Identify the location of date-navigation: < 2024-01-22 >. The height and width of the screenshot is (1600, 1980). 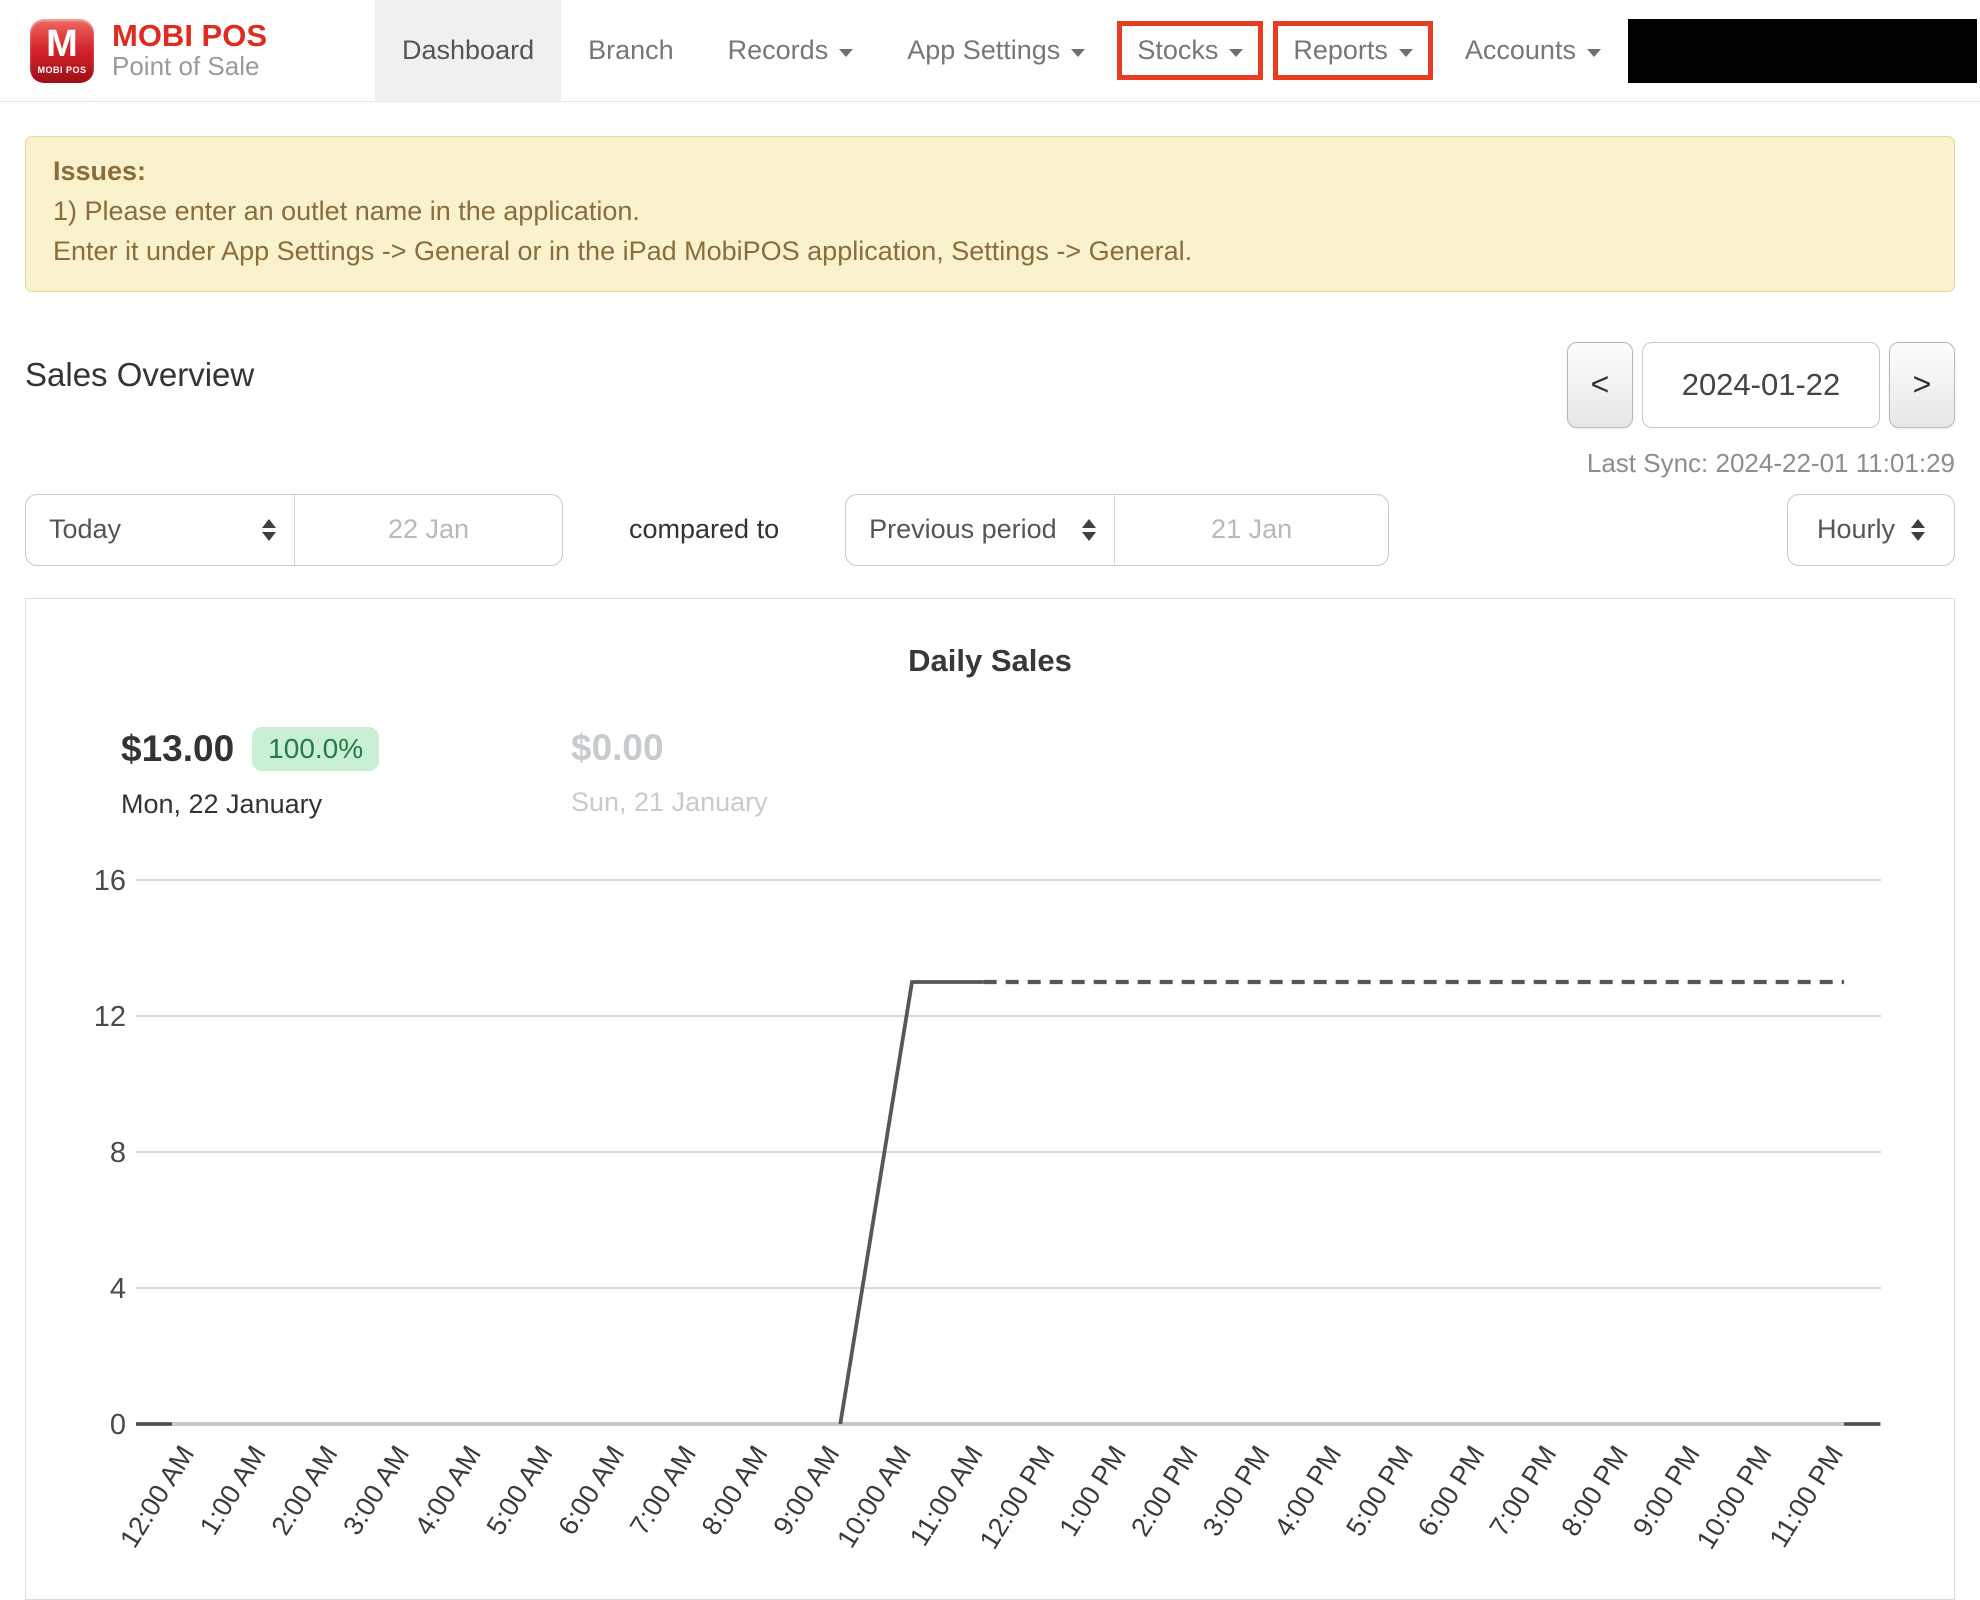
(1761, 384).